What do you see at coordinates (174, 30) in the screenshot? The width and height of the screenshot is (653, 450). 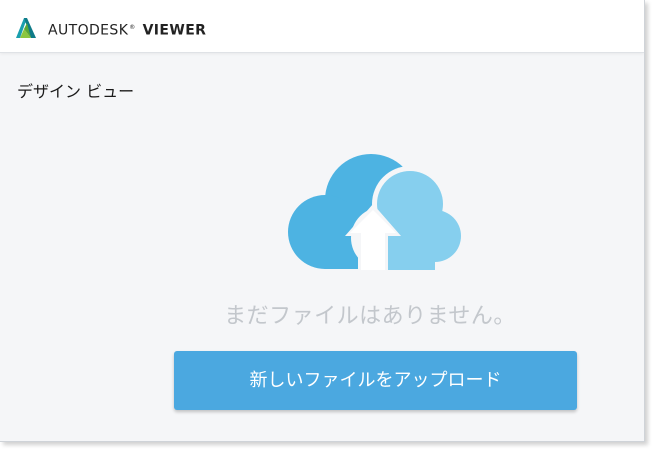 I see `product-name: VIEWER` at bounding box center [174, 30].